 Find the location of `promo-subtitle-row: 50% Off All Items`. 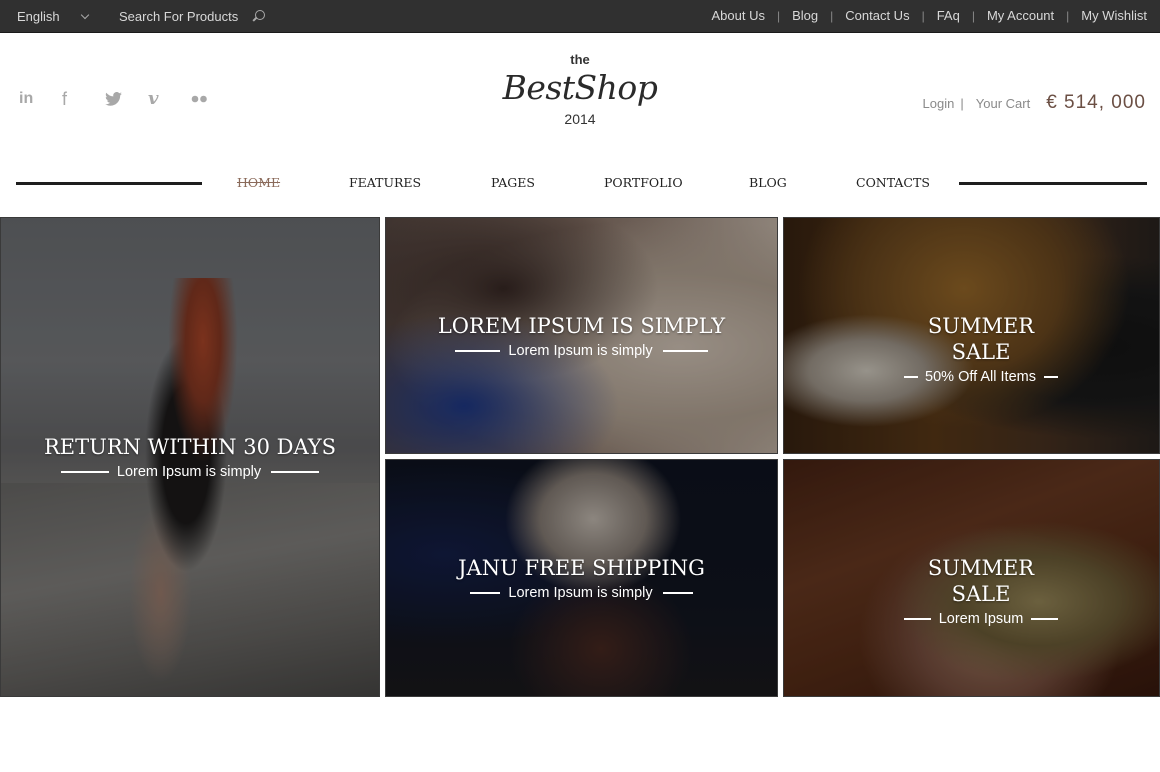

promo-subtitle-row: 50% Off All Items is located at coordinates (981, 377).